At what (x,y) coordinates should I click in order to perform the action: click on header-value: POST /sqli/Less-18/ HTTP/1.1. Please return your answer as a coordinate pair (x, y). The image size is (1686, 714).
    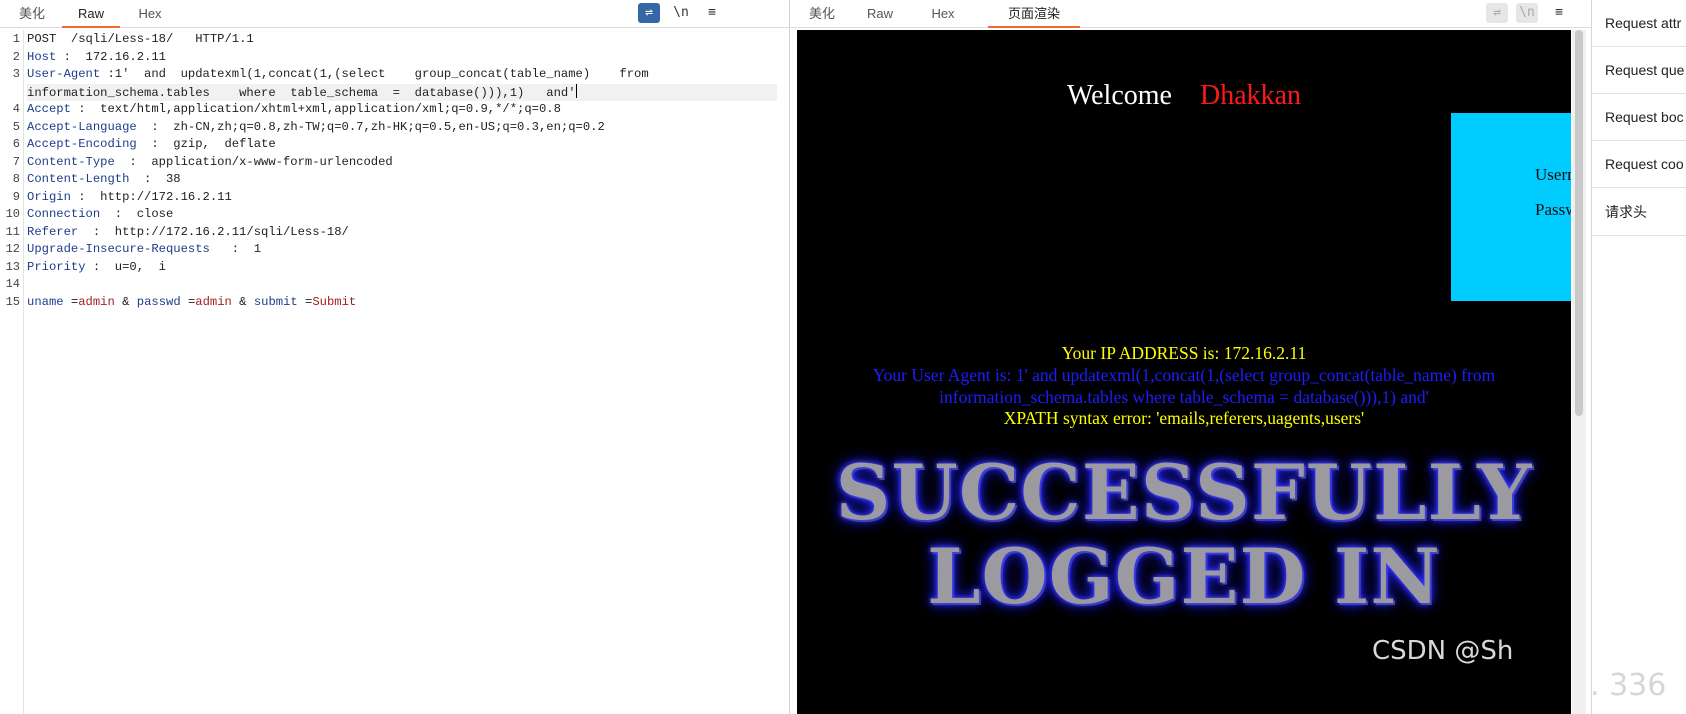
    Looking at the image, I should click on (140, 39).